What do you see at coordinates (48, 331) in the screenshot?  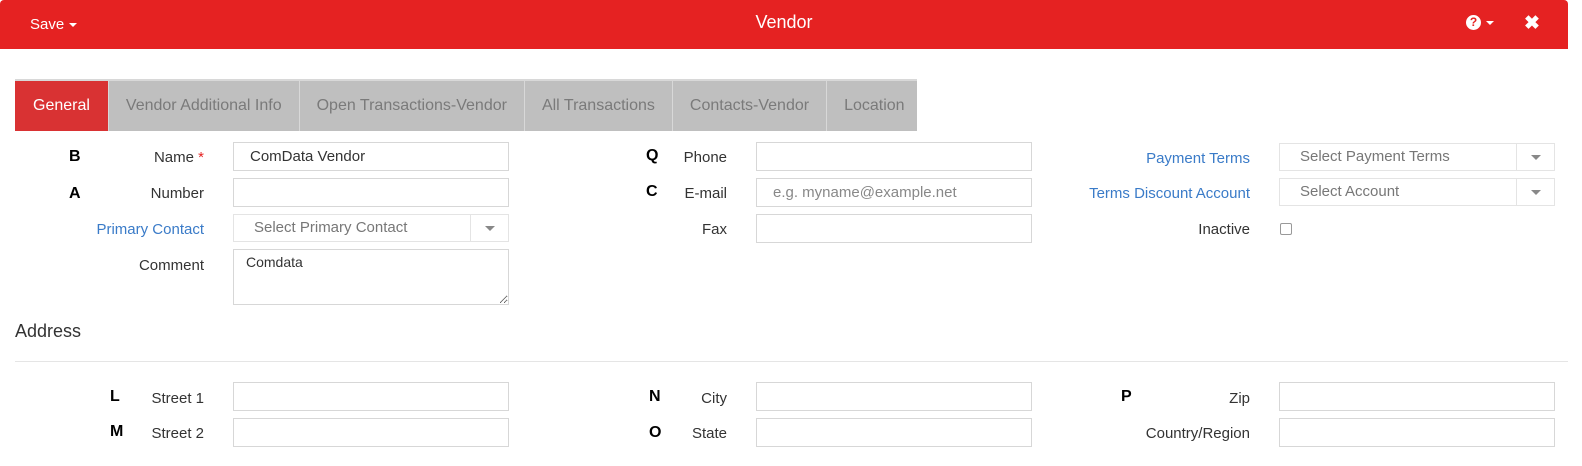 I see `address-section-title: Address` at bounding box center [48, 331].